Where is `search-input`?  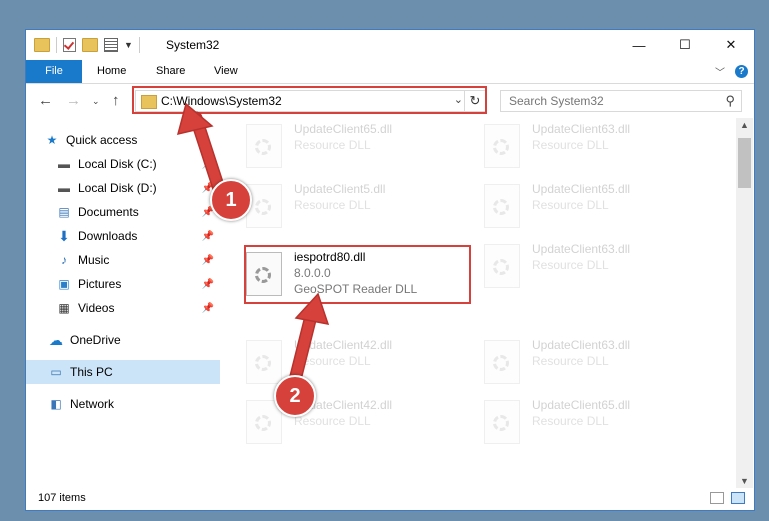
search-input is located at coordinates (609, 101).